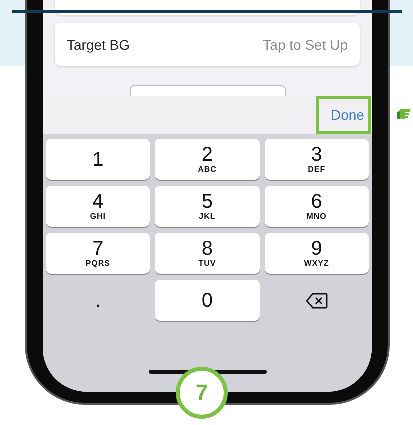  I want to click on keypad-key: 8 TUV, so click(207, 253).